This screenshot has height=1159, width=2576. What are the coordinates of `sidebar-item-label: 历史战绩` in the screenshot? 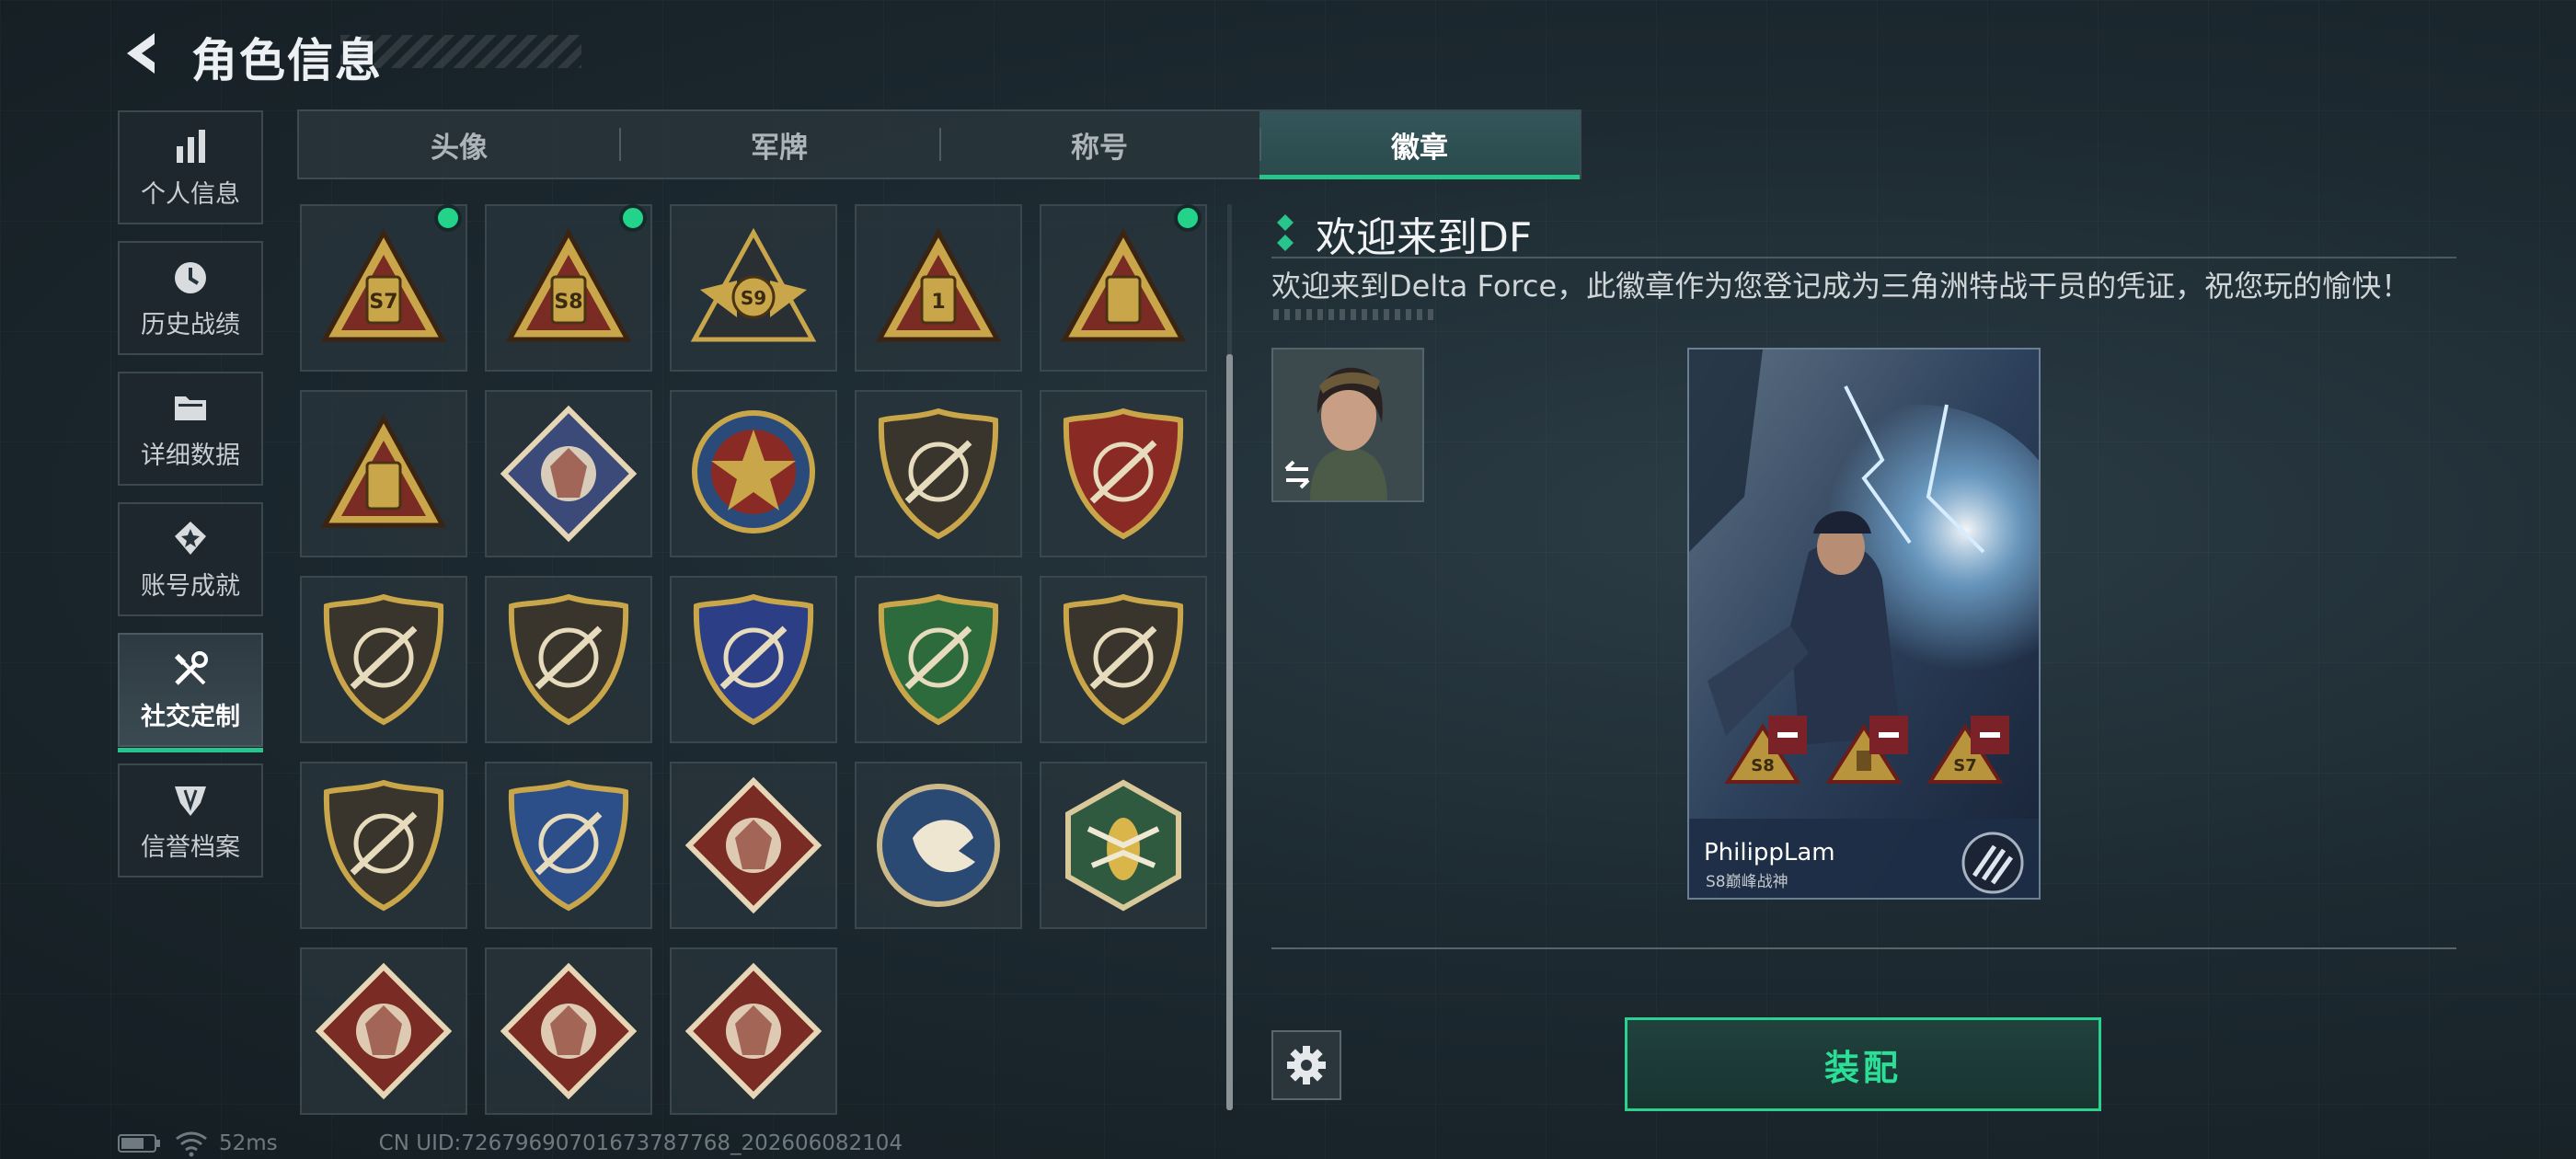 It's located at (190, 324).